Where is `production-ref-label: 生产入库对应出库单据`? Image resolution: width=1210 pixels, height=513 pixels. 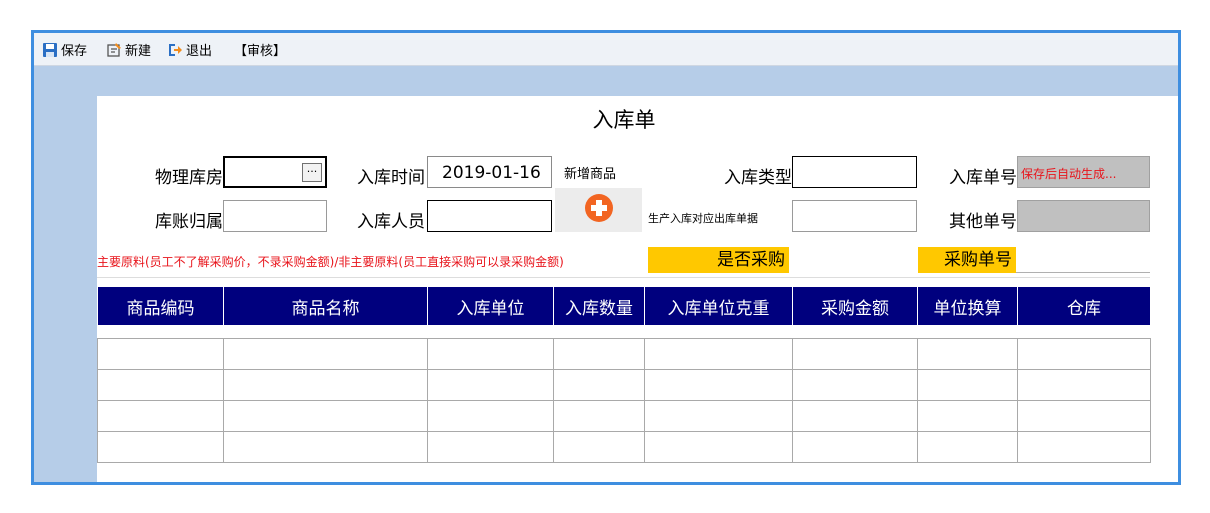
production-ref-label: 生产入库对应出库单据 is located at coordinates (703, 218).